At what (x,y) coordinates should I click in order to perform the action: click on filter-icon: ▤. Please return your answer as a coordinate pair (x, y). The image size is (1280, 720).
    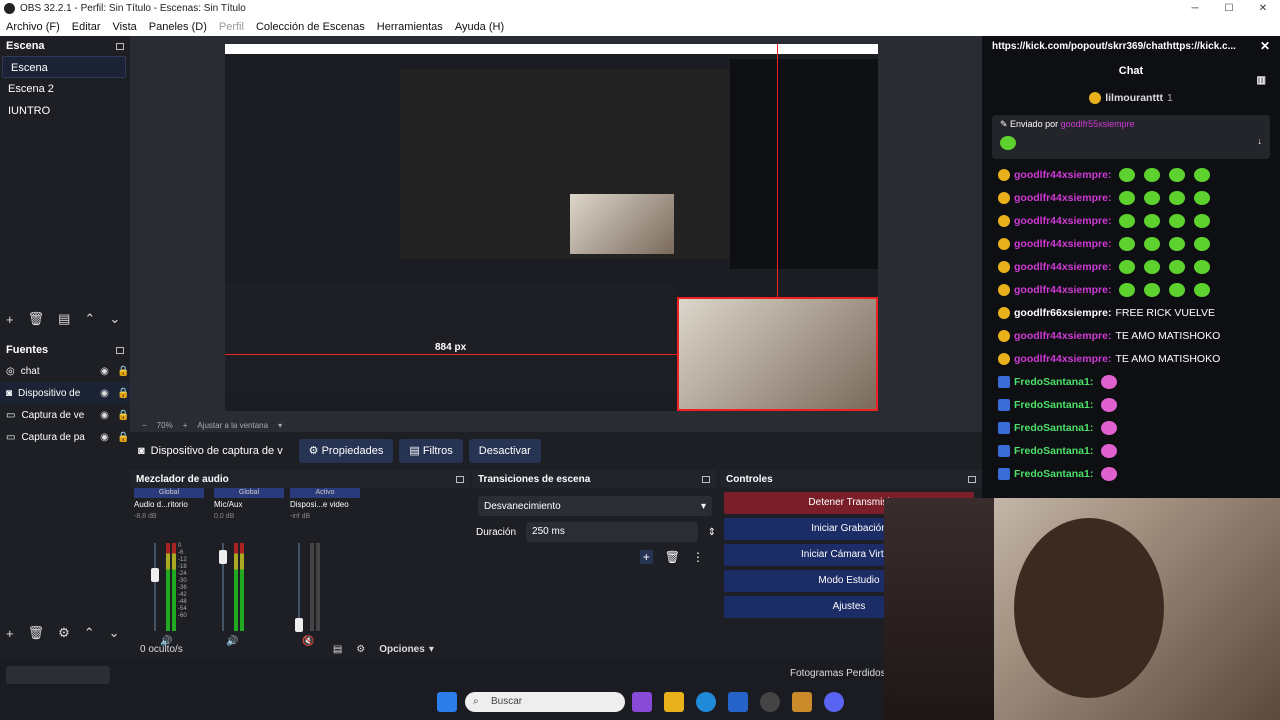
    Looking at the image, I should click on (64, 319).